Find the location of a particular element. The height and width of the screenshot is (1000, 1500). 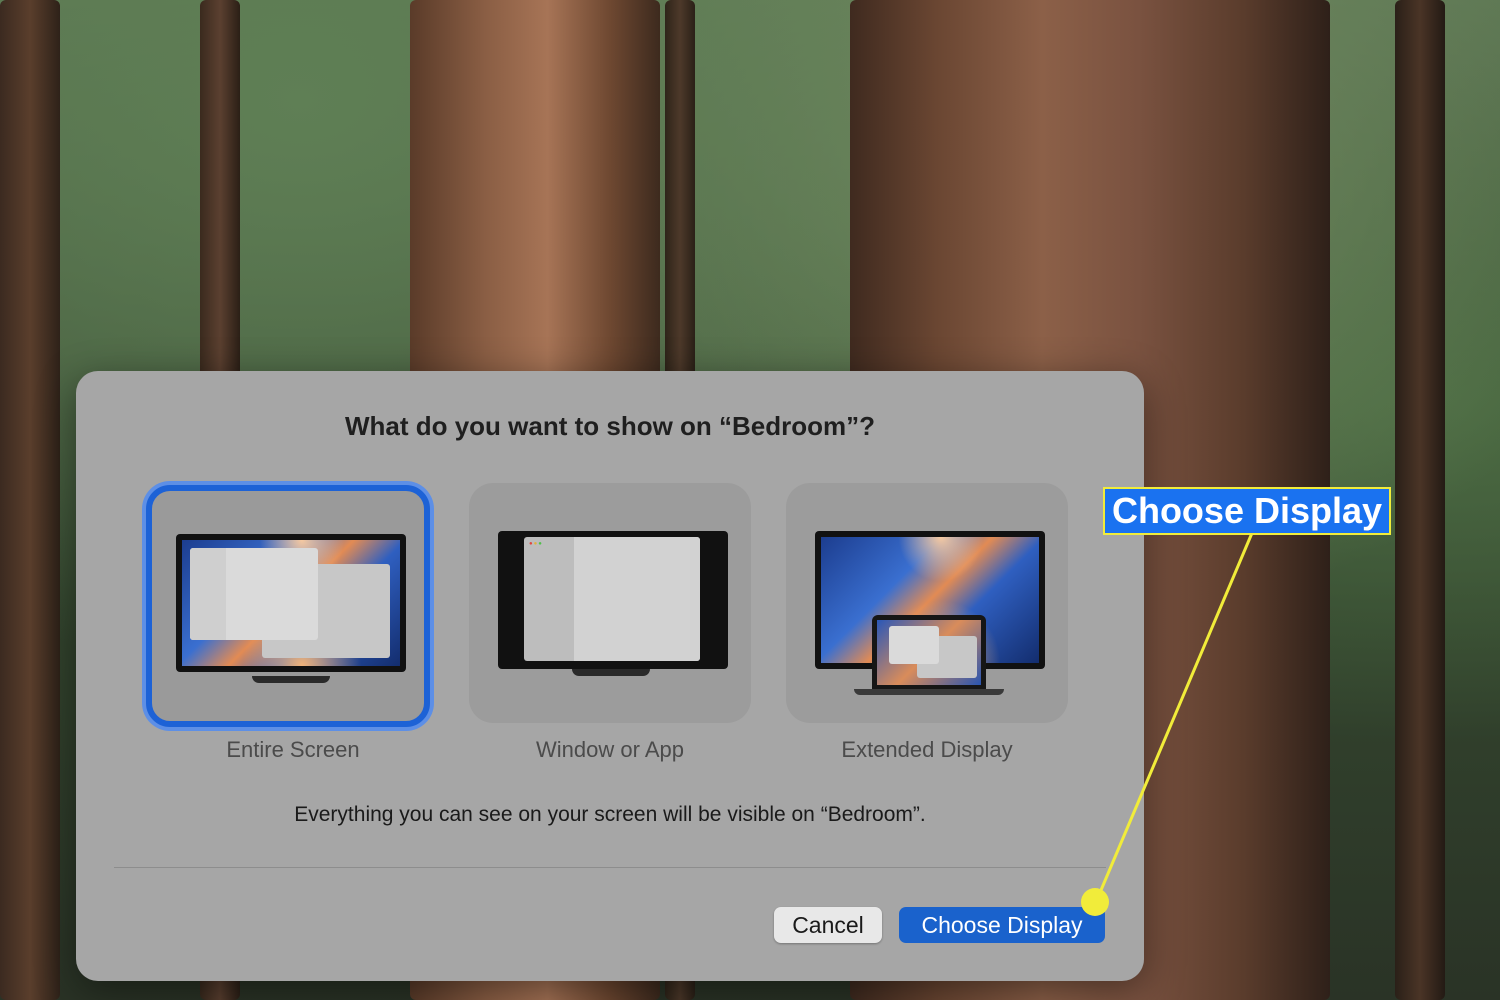

option-entire-screen: ●●● is located at coordinates (288, 606).